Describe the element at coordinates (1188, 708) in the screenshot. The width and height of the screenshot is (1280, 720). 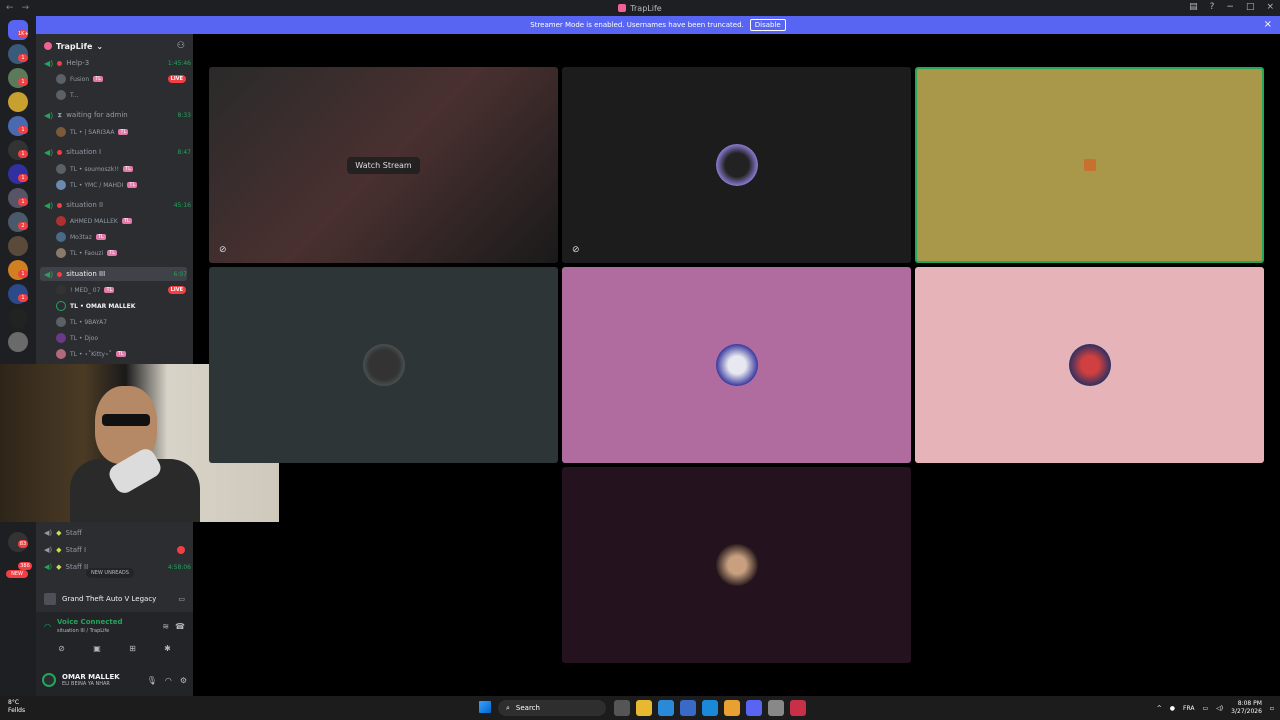
I see `language-indicator: FRA` at that location.